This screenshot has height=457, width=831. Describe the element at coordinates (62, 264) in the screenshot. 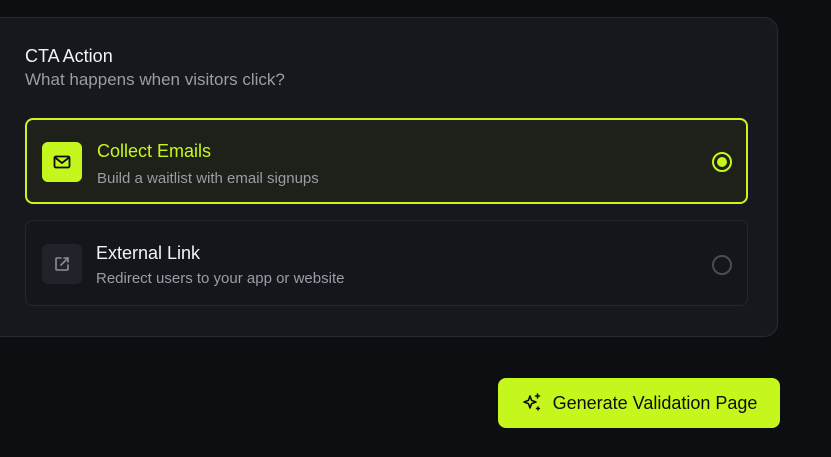

I see `external-link-icon` at that location.